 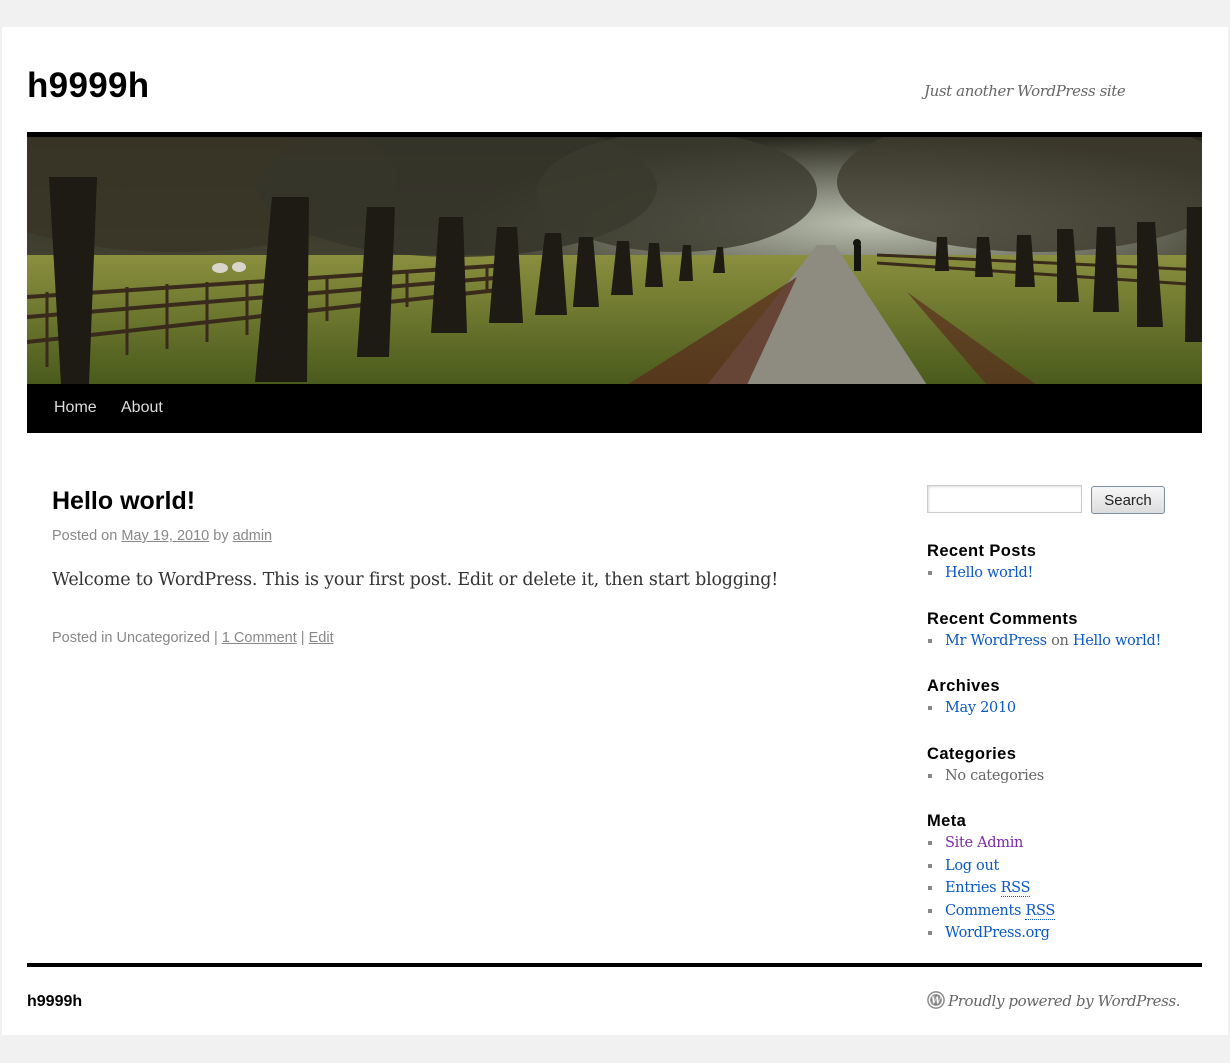 I want to click on recent-posts-title: Recent Posts, so click(x=982, y=551).